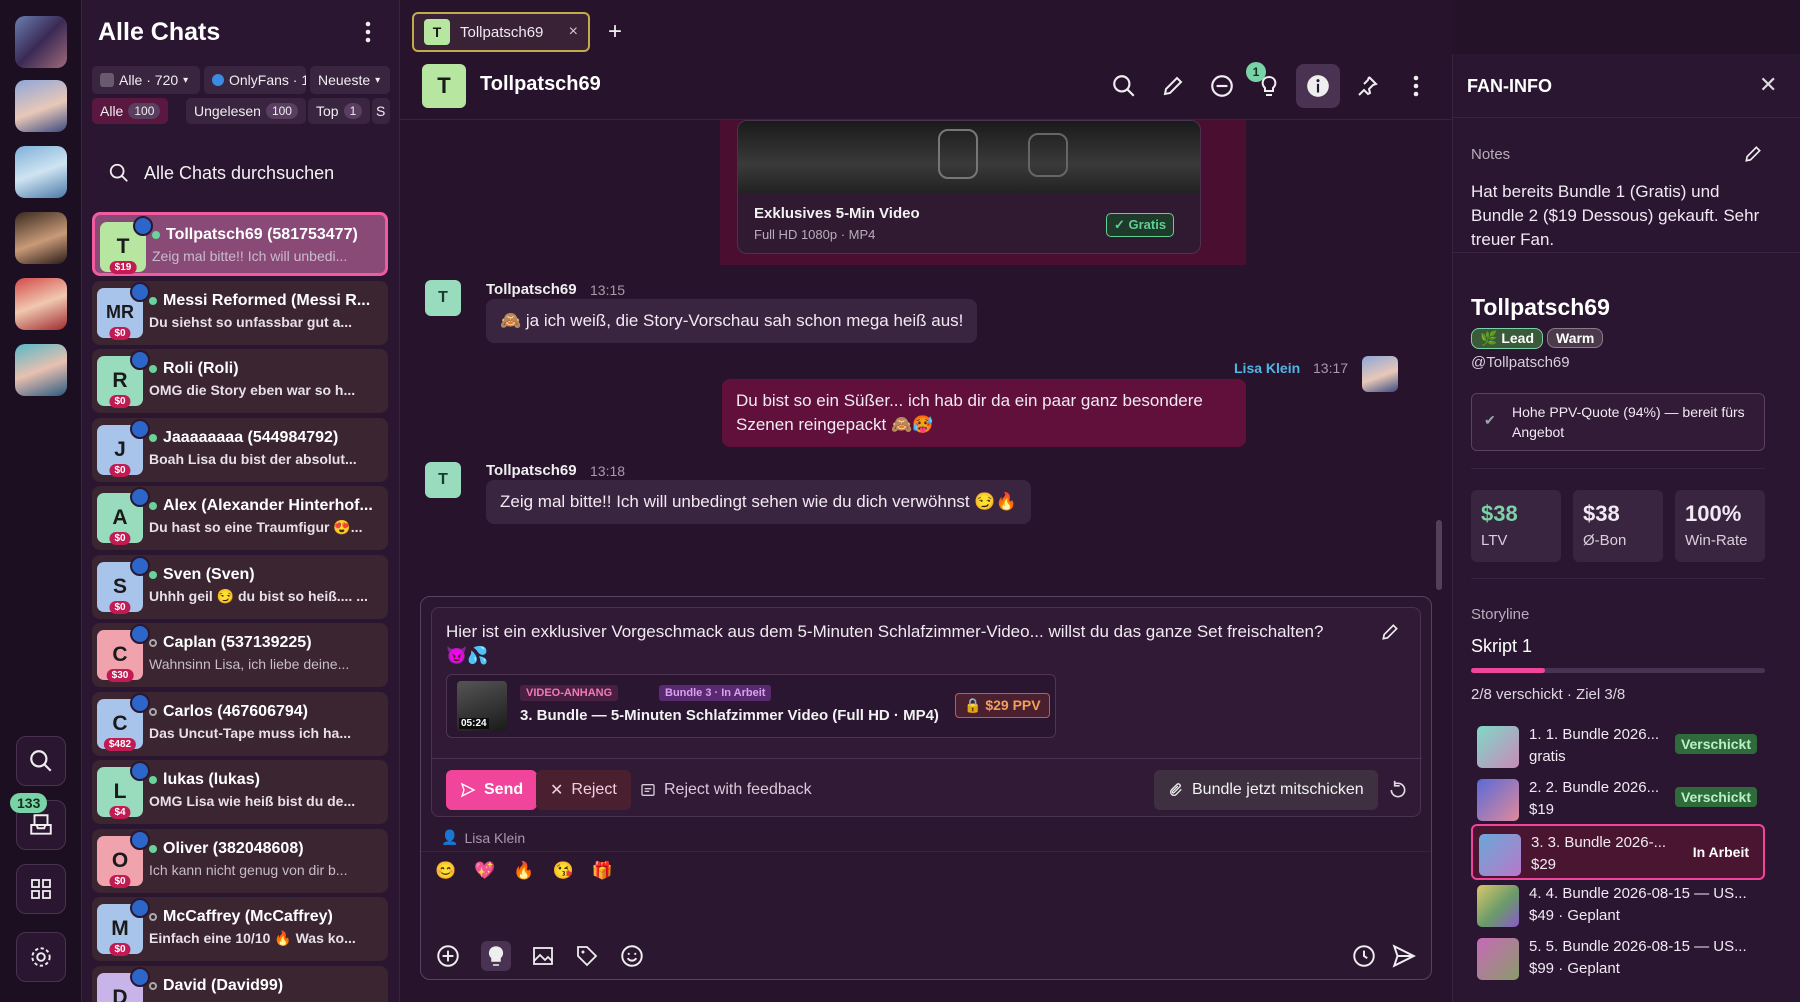  I want to click on send-button: Send, so click(492, 790).